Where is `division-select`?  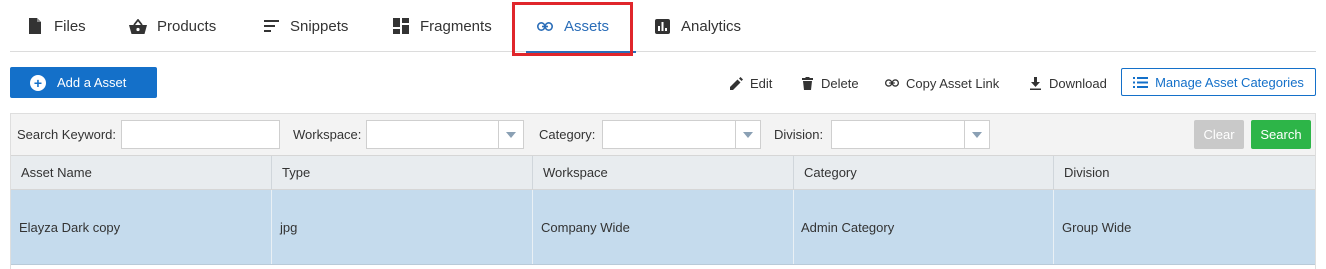
division-select is located at coordinates (910, 134).